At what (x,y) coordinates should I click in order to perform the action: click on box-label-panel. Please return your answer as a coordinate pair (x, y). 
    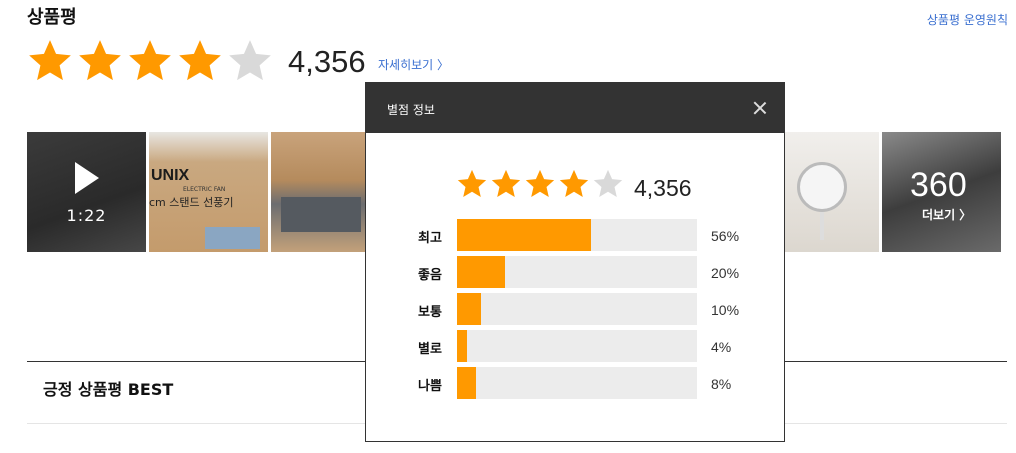
    Looking at the image, I should click on (232, 238).